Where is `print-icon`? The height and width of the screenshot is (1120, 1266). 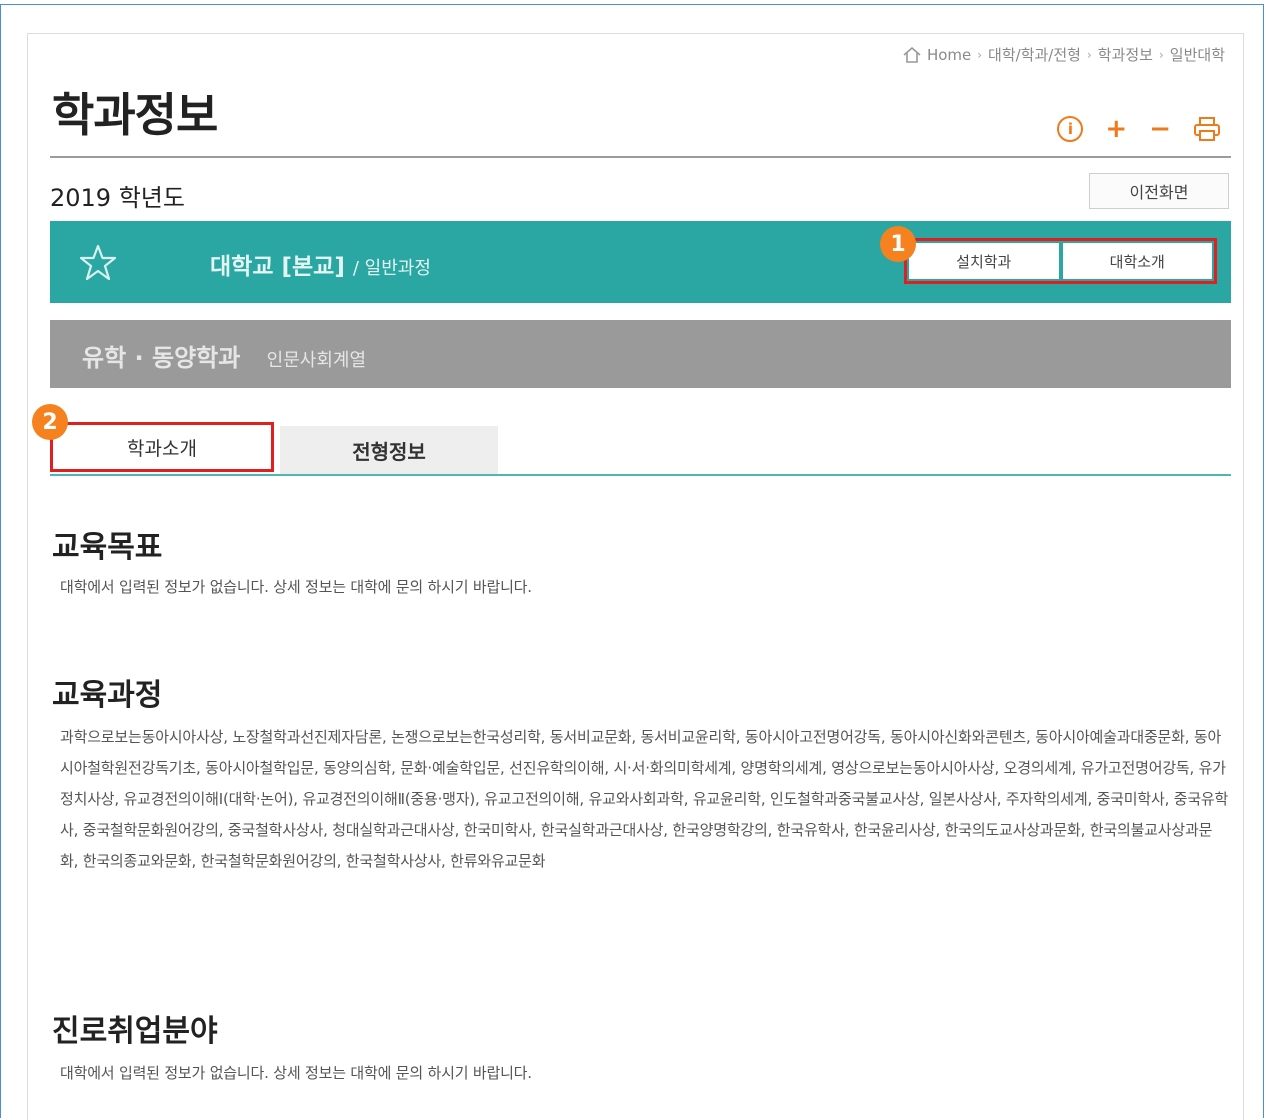 print-icon is located at coordinates (1207, 129).